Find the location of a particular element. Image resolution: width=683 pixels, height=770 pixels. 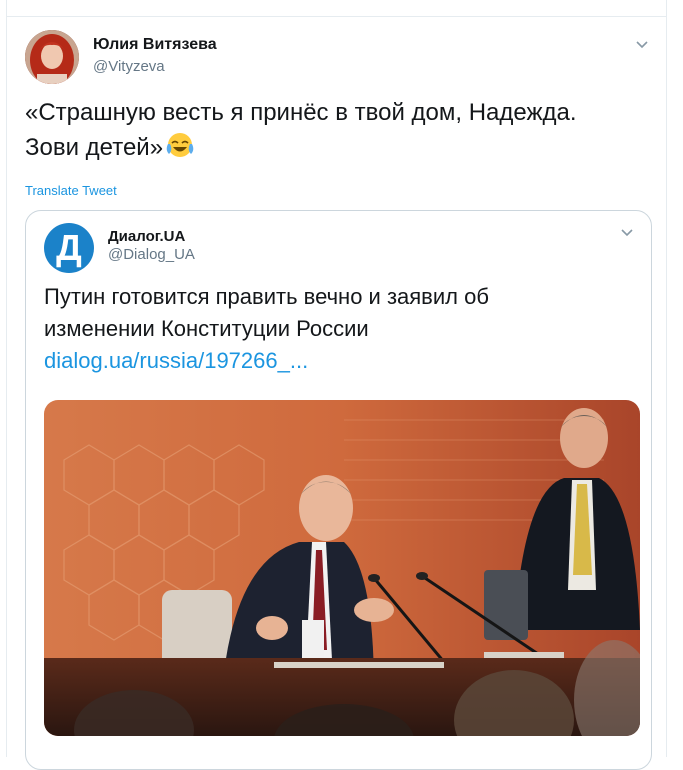

translate-tweet-link: Translate Tweet is located at coordinates (71, 190).